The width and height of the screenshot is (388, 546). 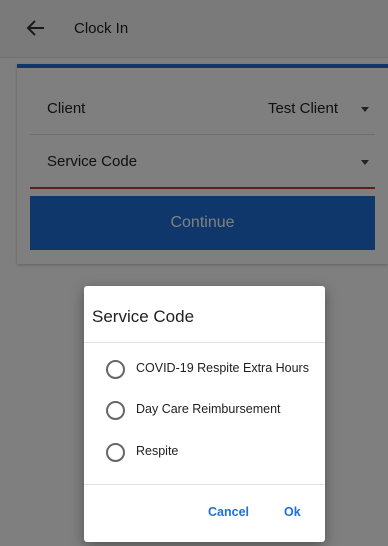 What do you see at coordinates (292, 512) in the screenshot?
I see `ok-button: Ok` at bounding box center [292, 512].